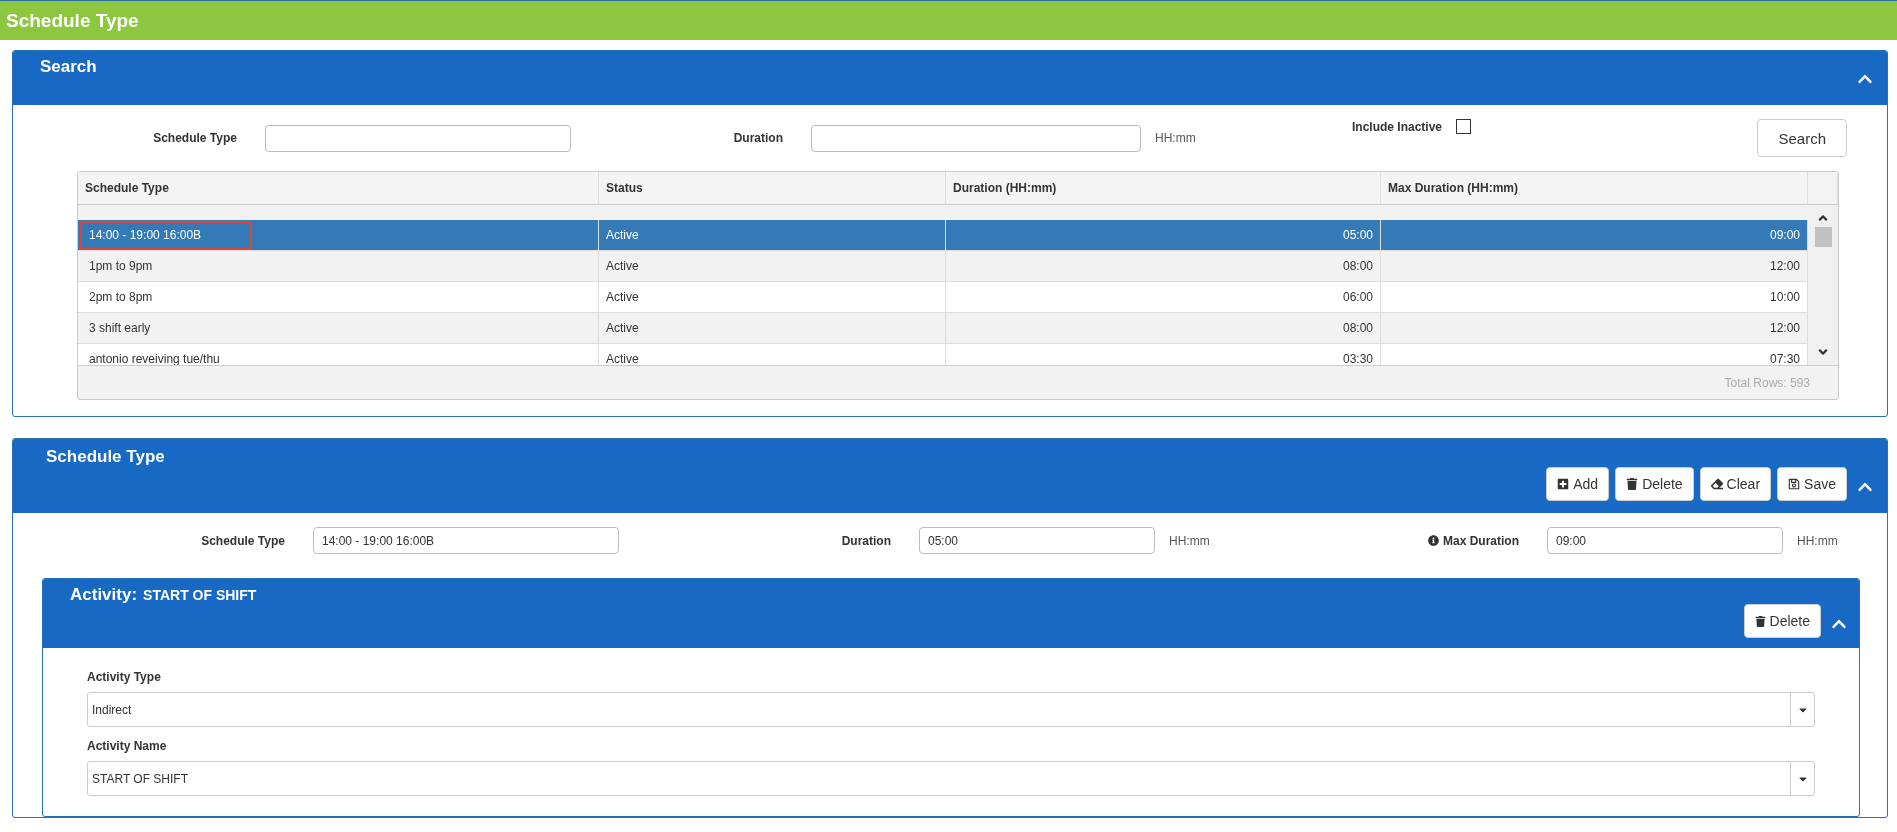 This screenshot has width=1897, height=832. I want to click on table-row: 1pm to 9pm Active 08:00 12:00, so click(943, 266).